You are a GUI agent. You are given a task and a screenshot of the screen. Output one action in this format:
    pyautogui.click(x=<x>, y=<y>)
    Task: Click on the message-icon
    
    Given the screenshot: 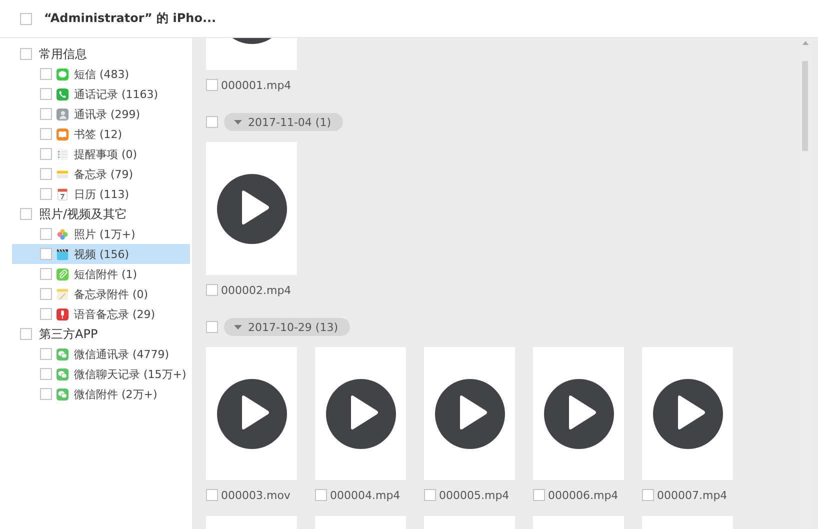 What is the action you would take?
    pyautogui.click(x=62, y=74)
    